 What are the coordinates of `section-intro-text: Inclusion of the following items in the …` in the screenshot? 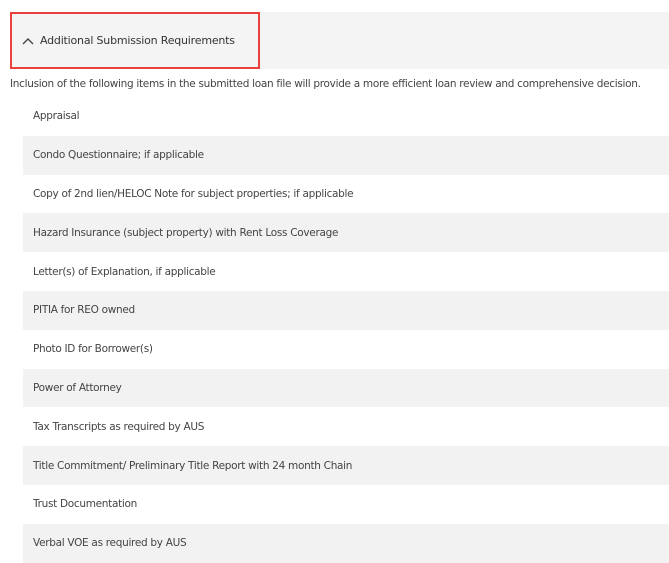 It's located at (325, 84).